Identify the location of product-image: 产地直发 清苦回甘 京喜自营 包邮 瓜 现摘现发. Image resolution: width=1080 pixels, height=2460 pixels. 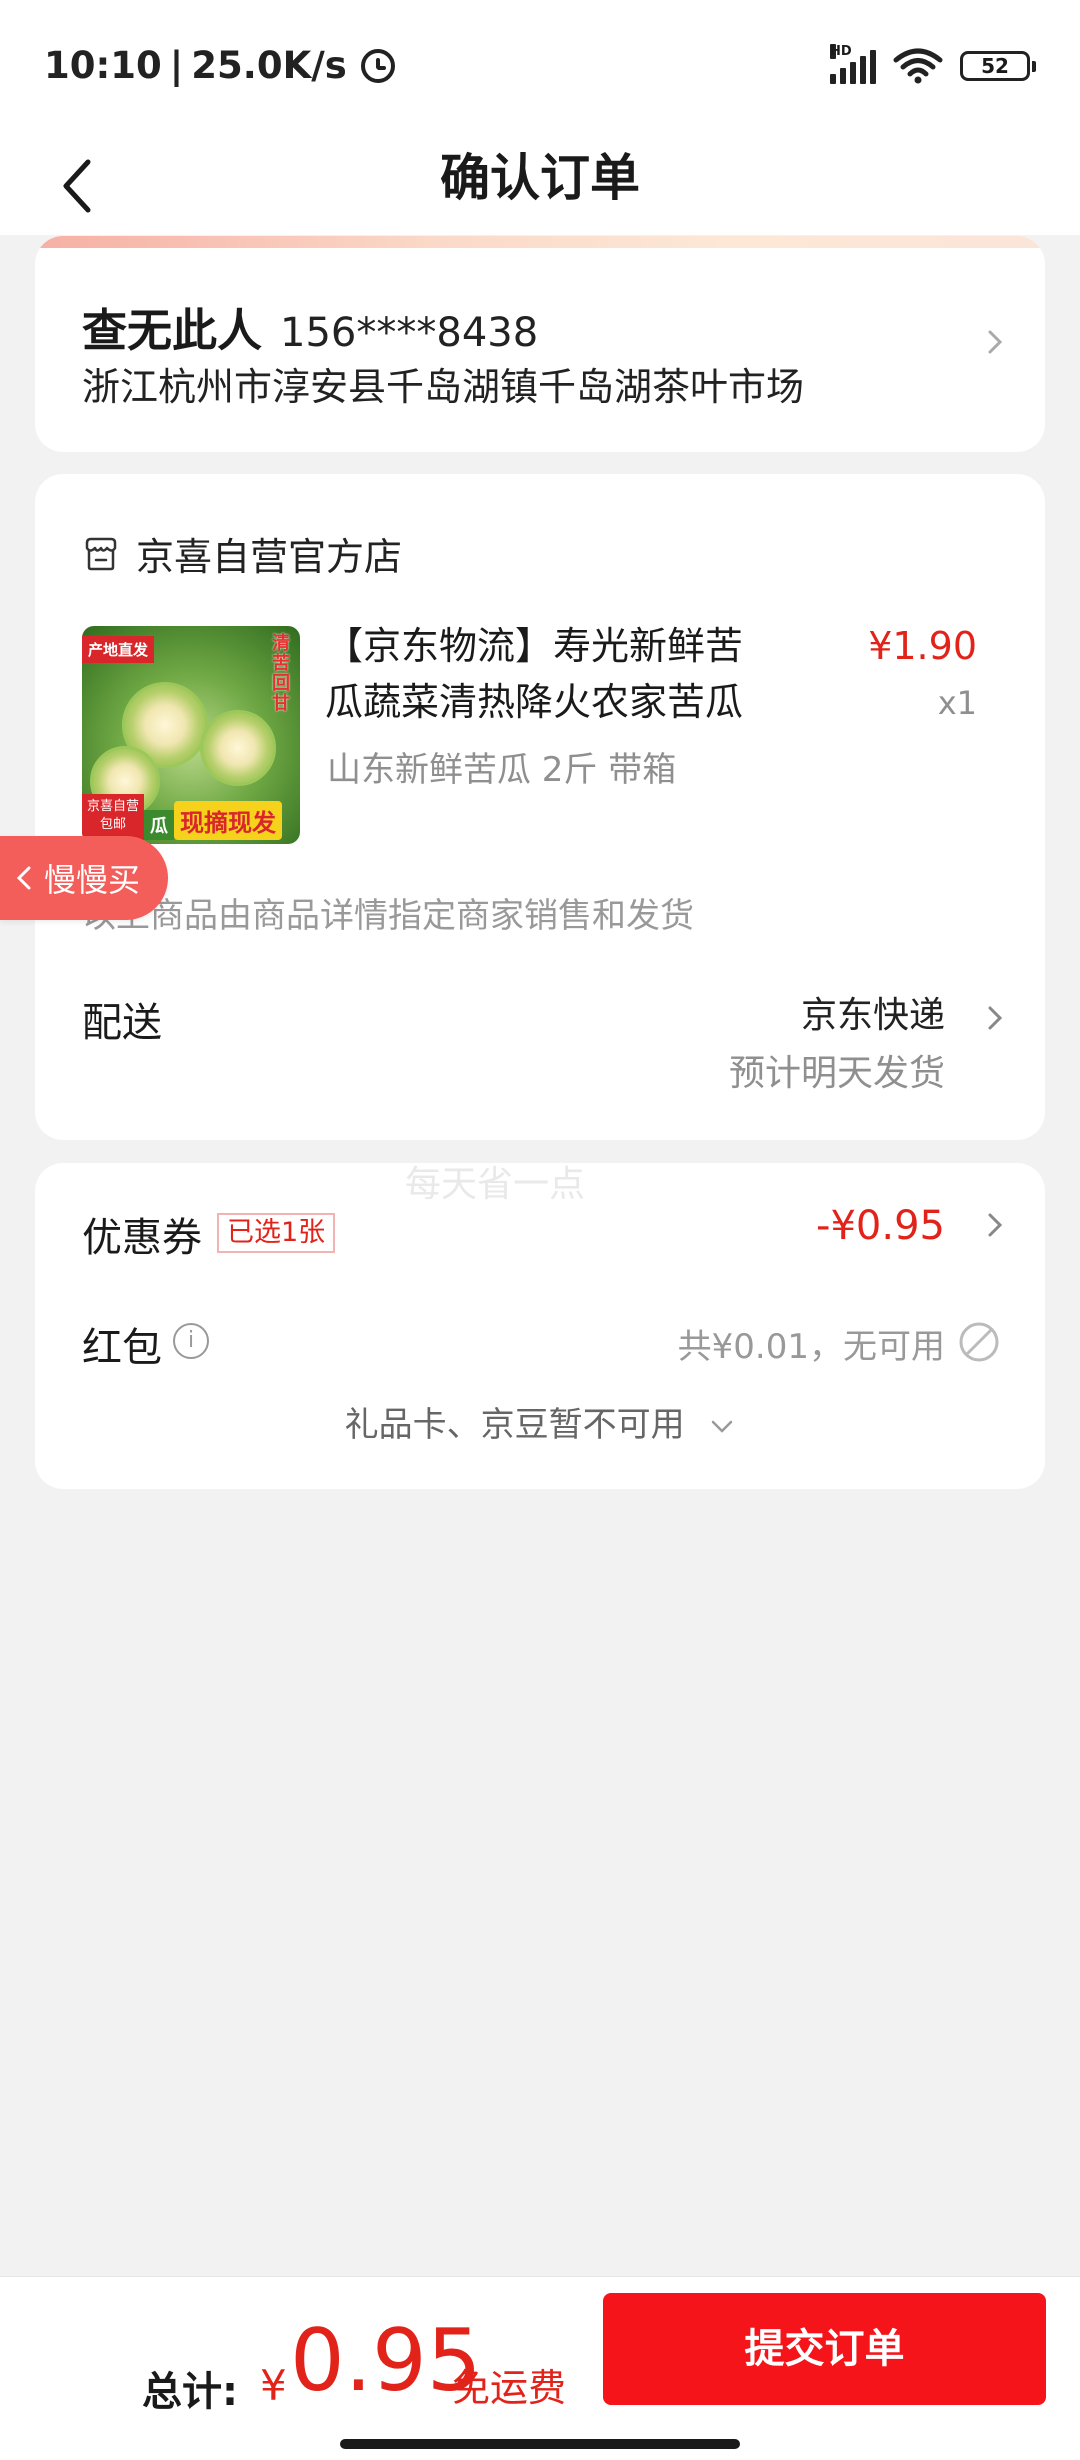
(191, 735).